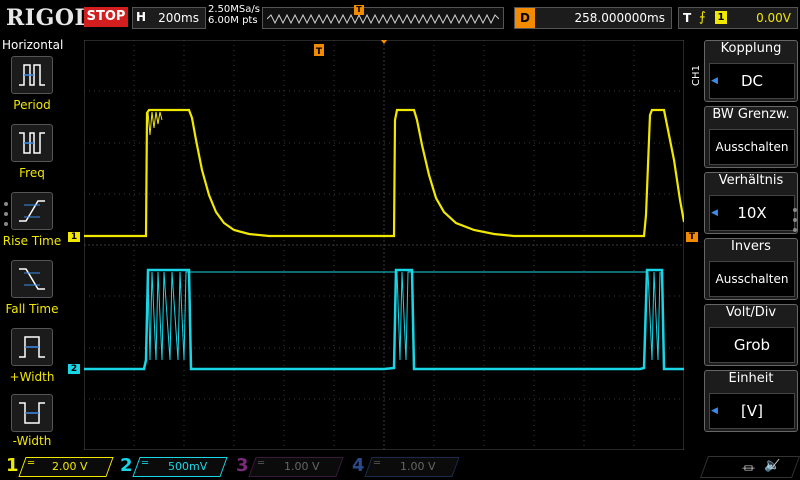  I want to click on trigger-label: T, so click(687, 18).